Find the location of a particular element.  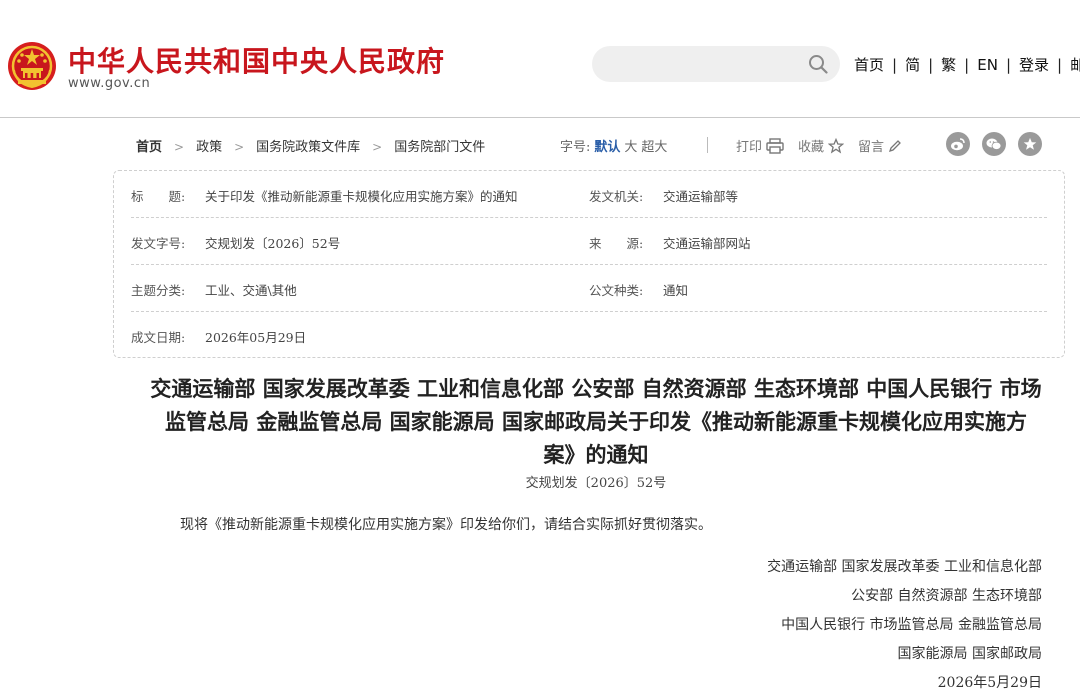

nav-login: 登录 is located at coordinates (1034, 65).